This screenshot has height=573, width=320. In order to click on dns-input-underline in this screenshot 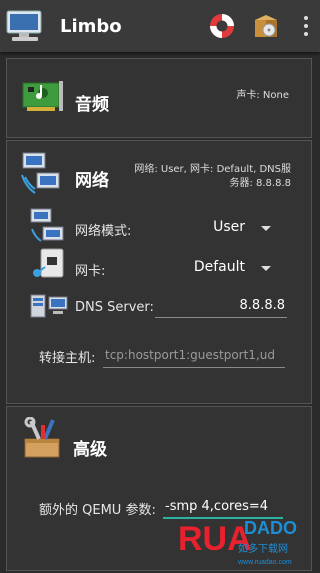, I will do `click(221, 317)`.